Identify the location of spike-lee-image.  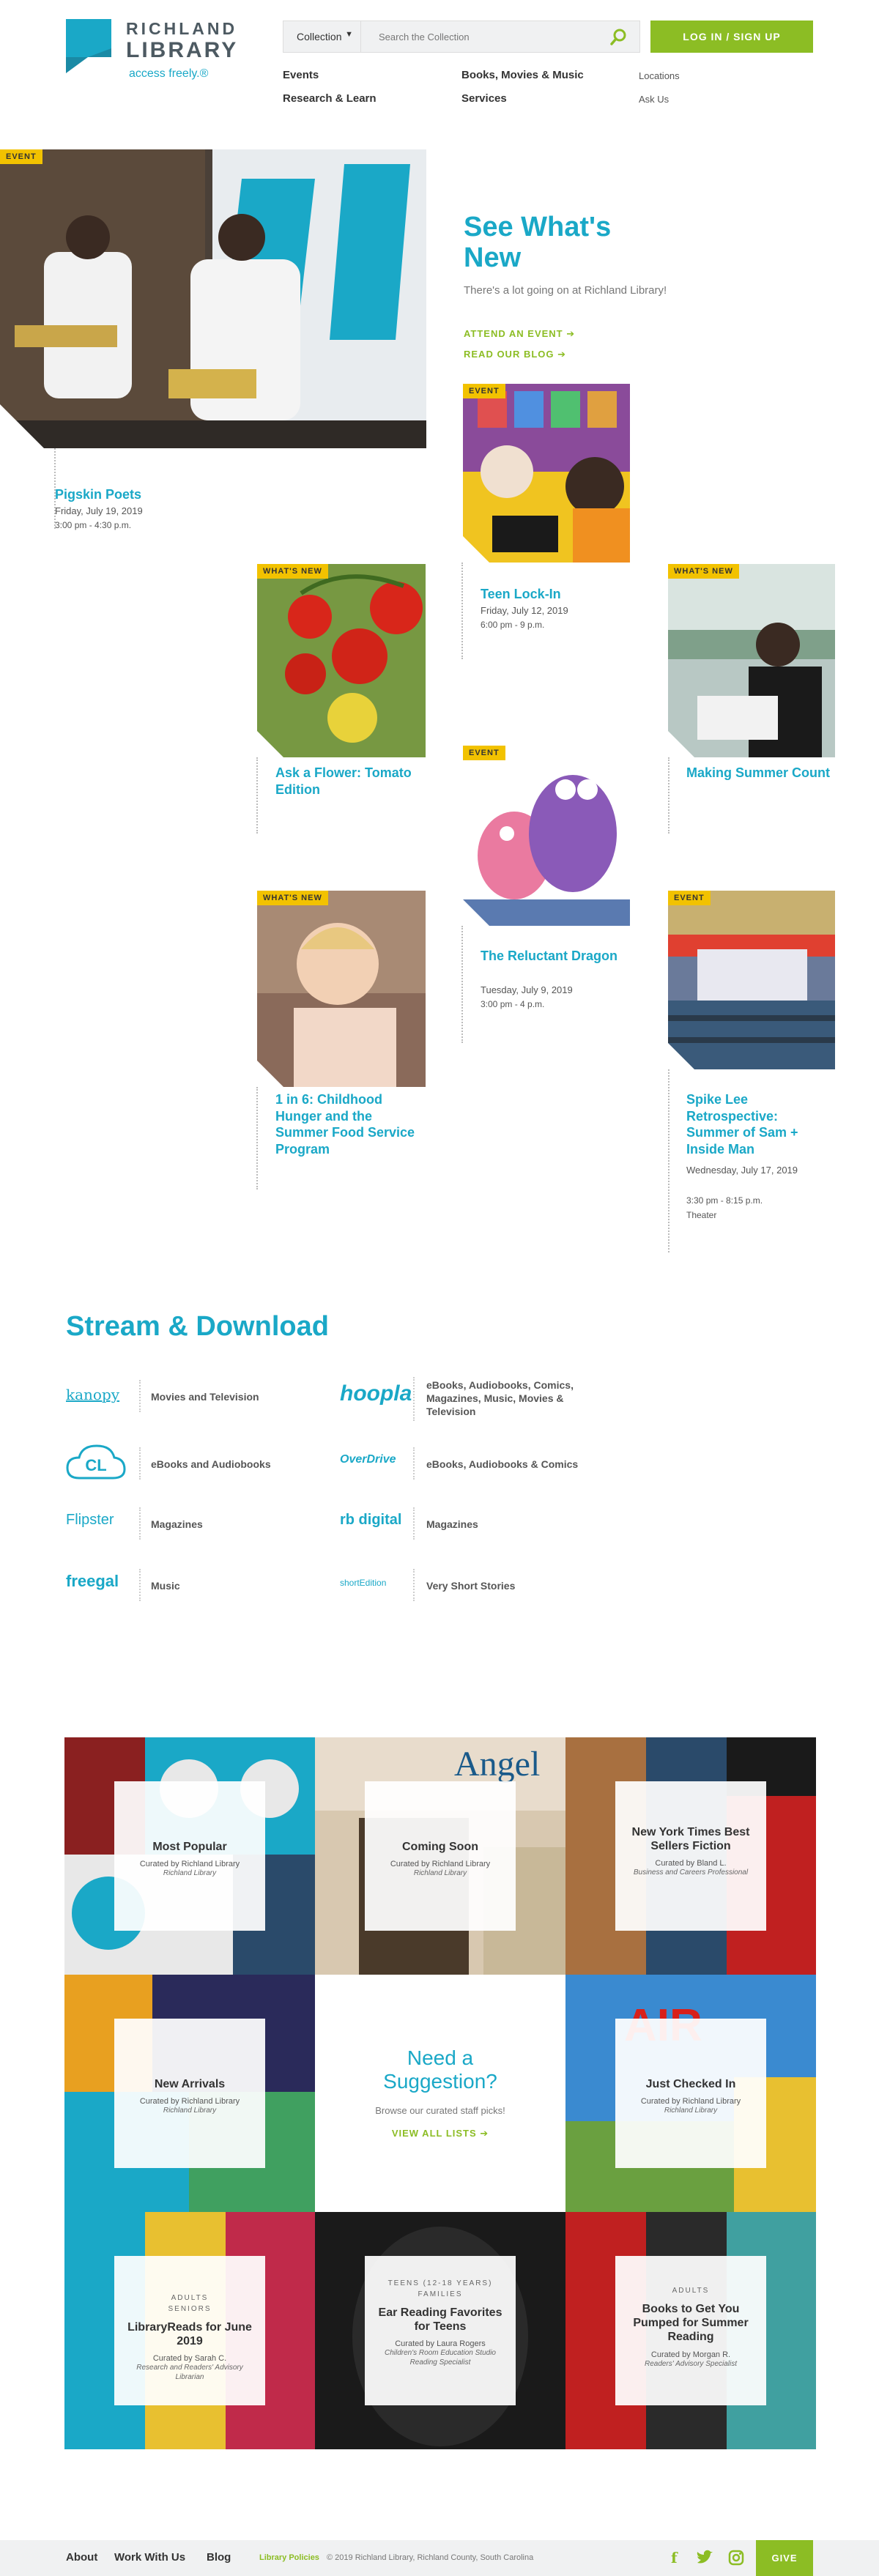
(752, 980).